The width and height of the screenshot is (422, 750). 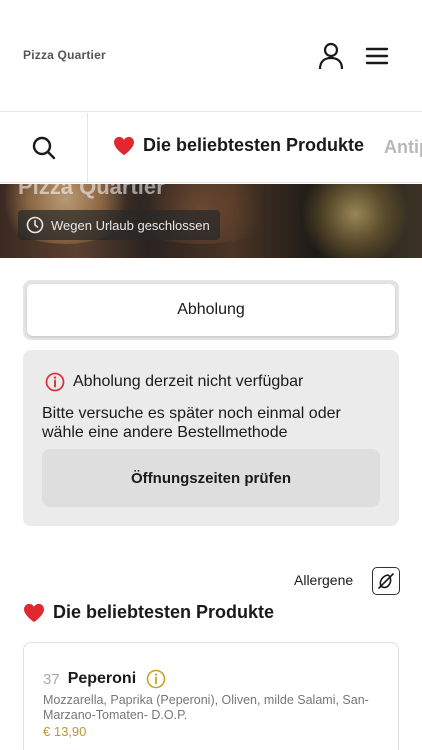 I want to click on hamburger-menu-icon, so click(x=377, y=56).